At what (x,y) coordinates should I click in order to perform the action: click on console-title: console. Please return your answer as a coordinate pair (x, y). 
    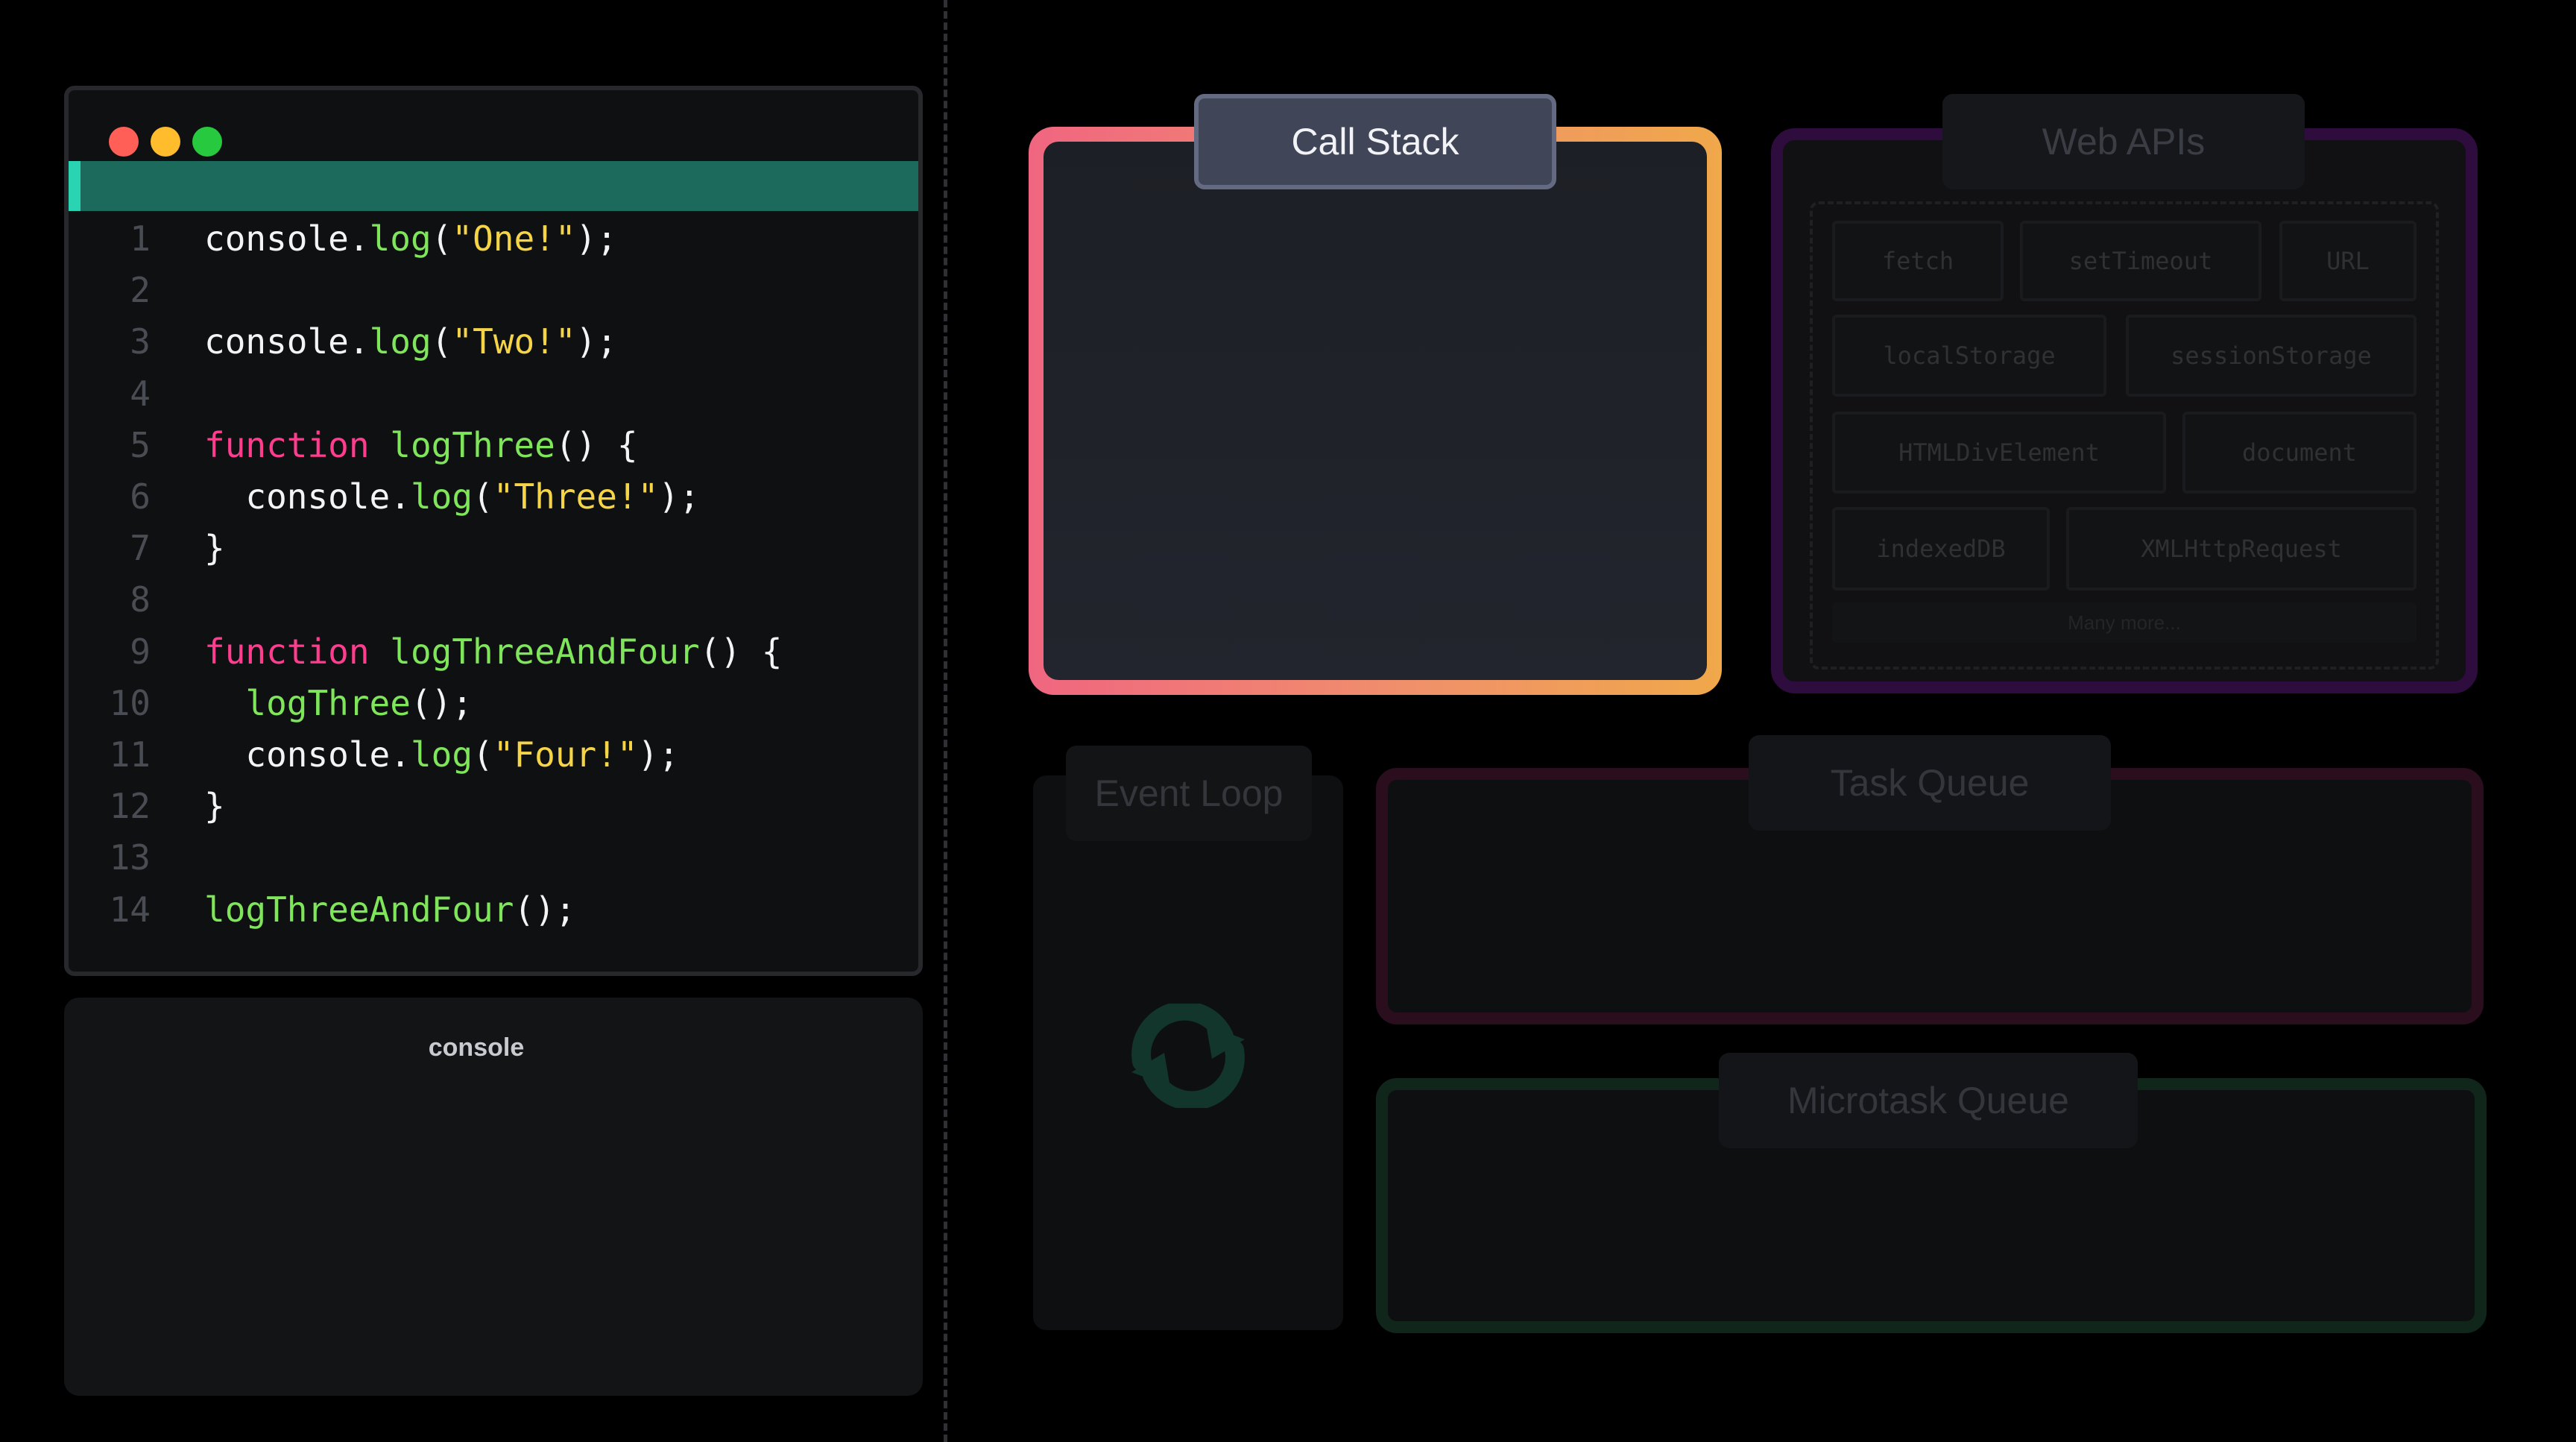
    Looking at the image, I should click on (477, 1047).